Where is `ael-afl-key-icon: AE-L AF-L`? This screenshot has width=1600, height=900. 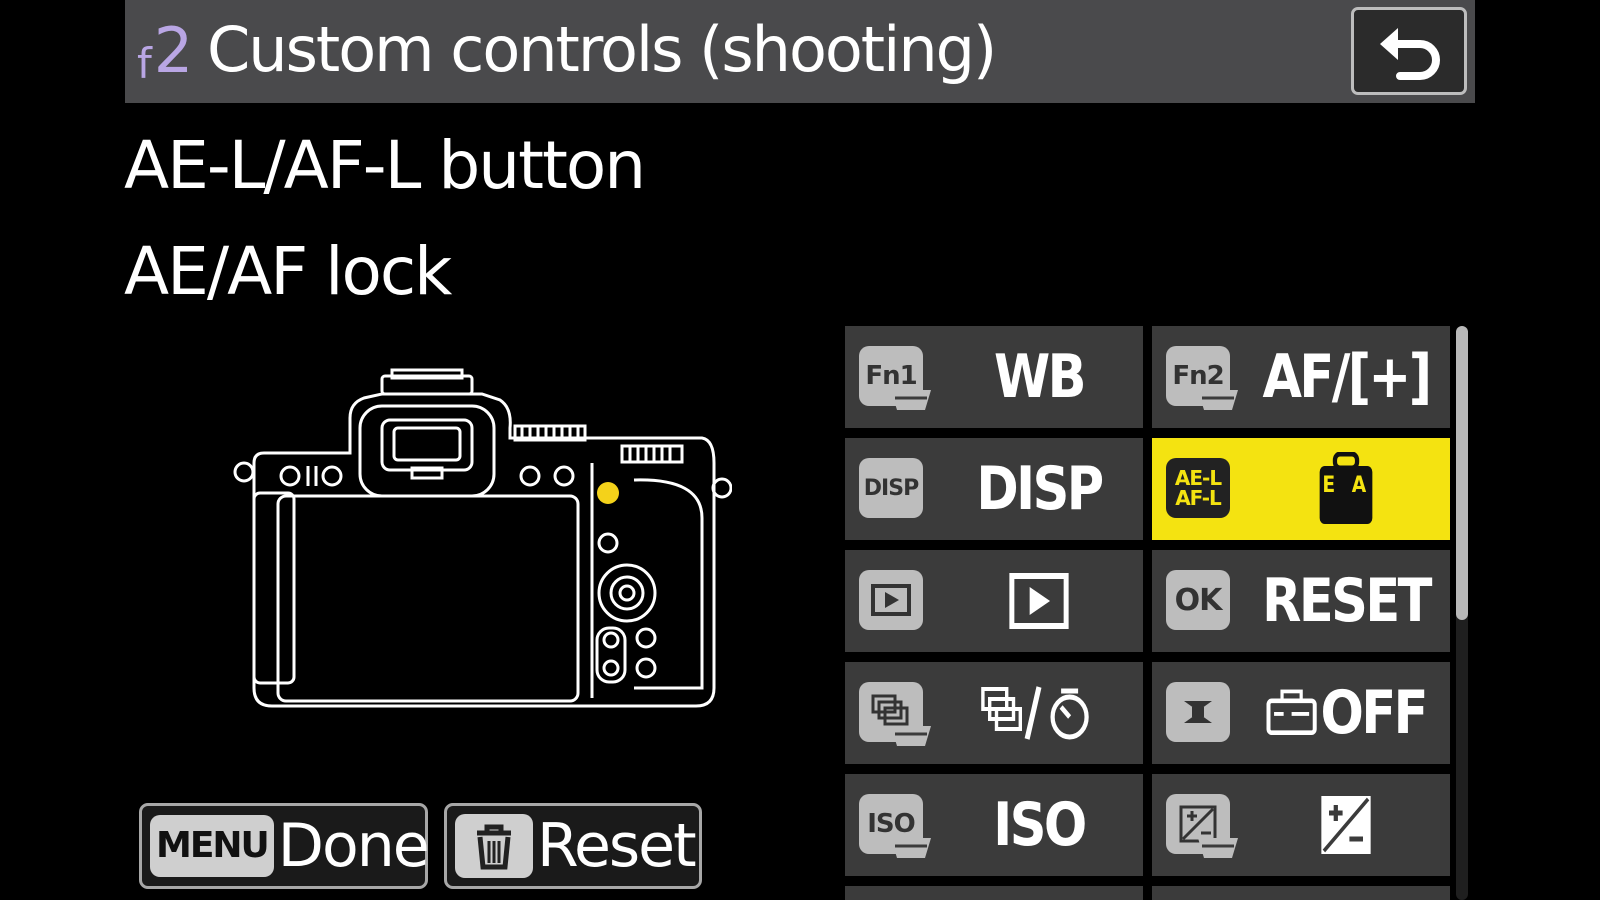 ael-afl-key-icon: AE-L AF-L is located at coordinates (1206, 490).